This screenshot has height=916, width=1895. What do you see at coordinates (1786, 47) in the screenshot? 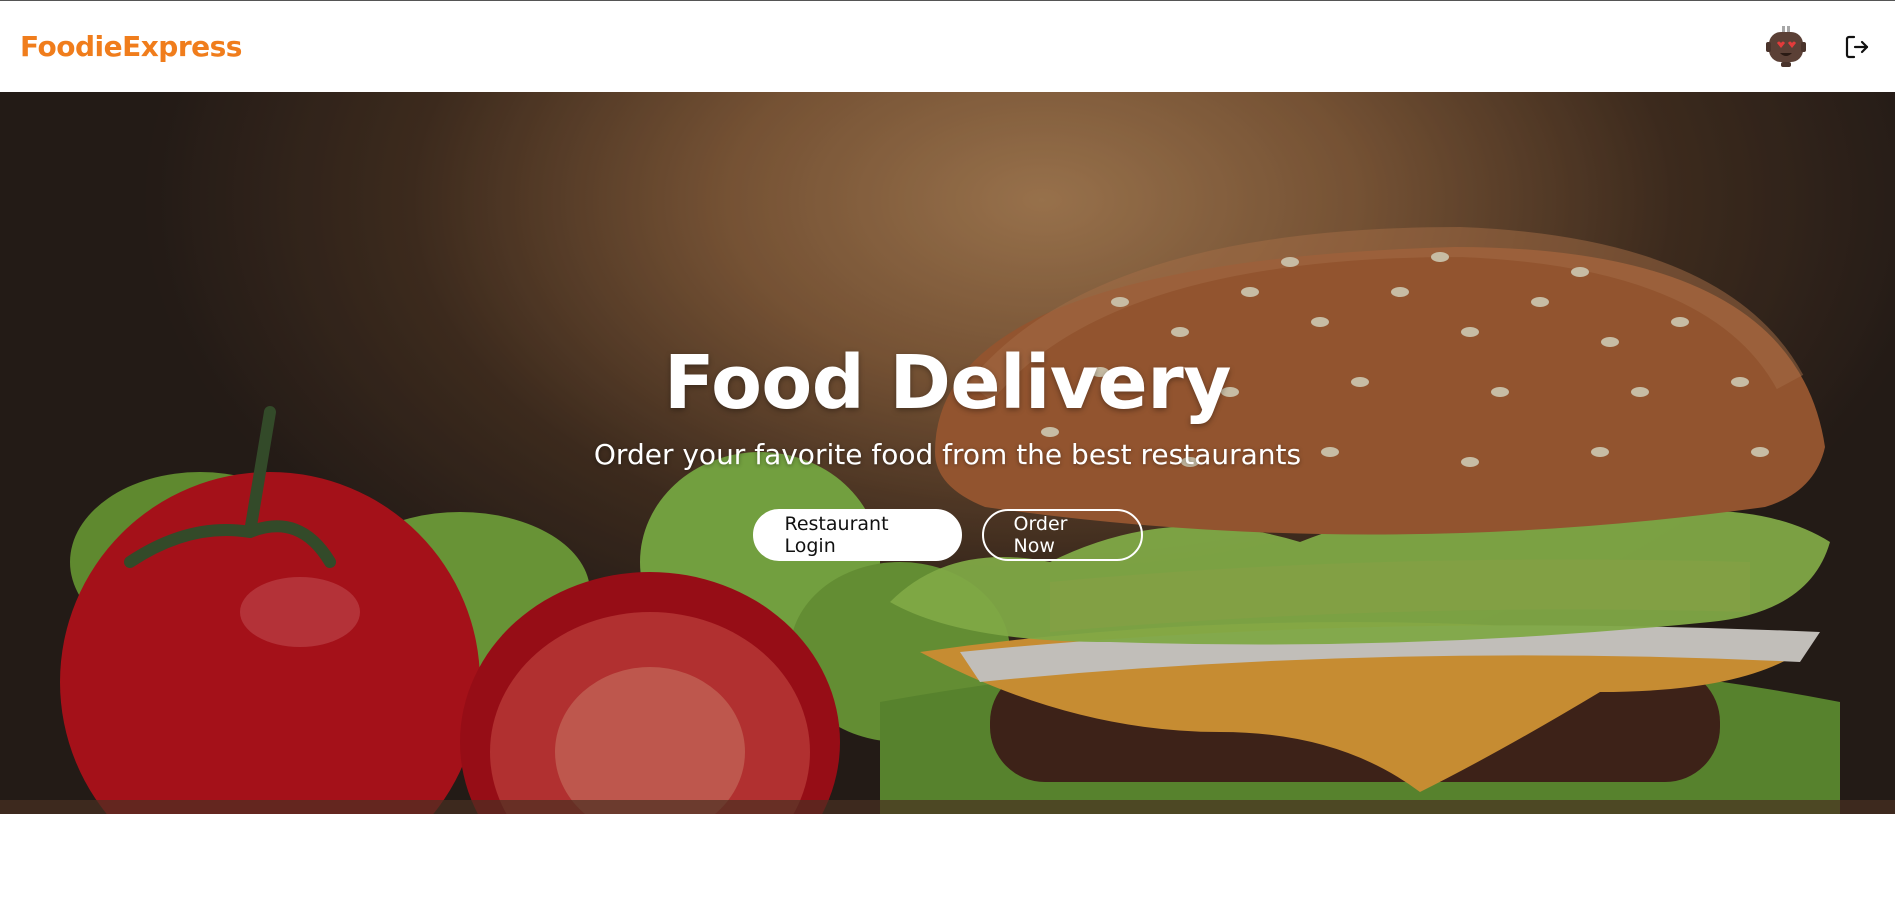
I see `robot-avatar-icon` at bounding box center [1786, 47].